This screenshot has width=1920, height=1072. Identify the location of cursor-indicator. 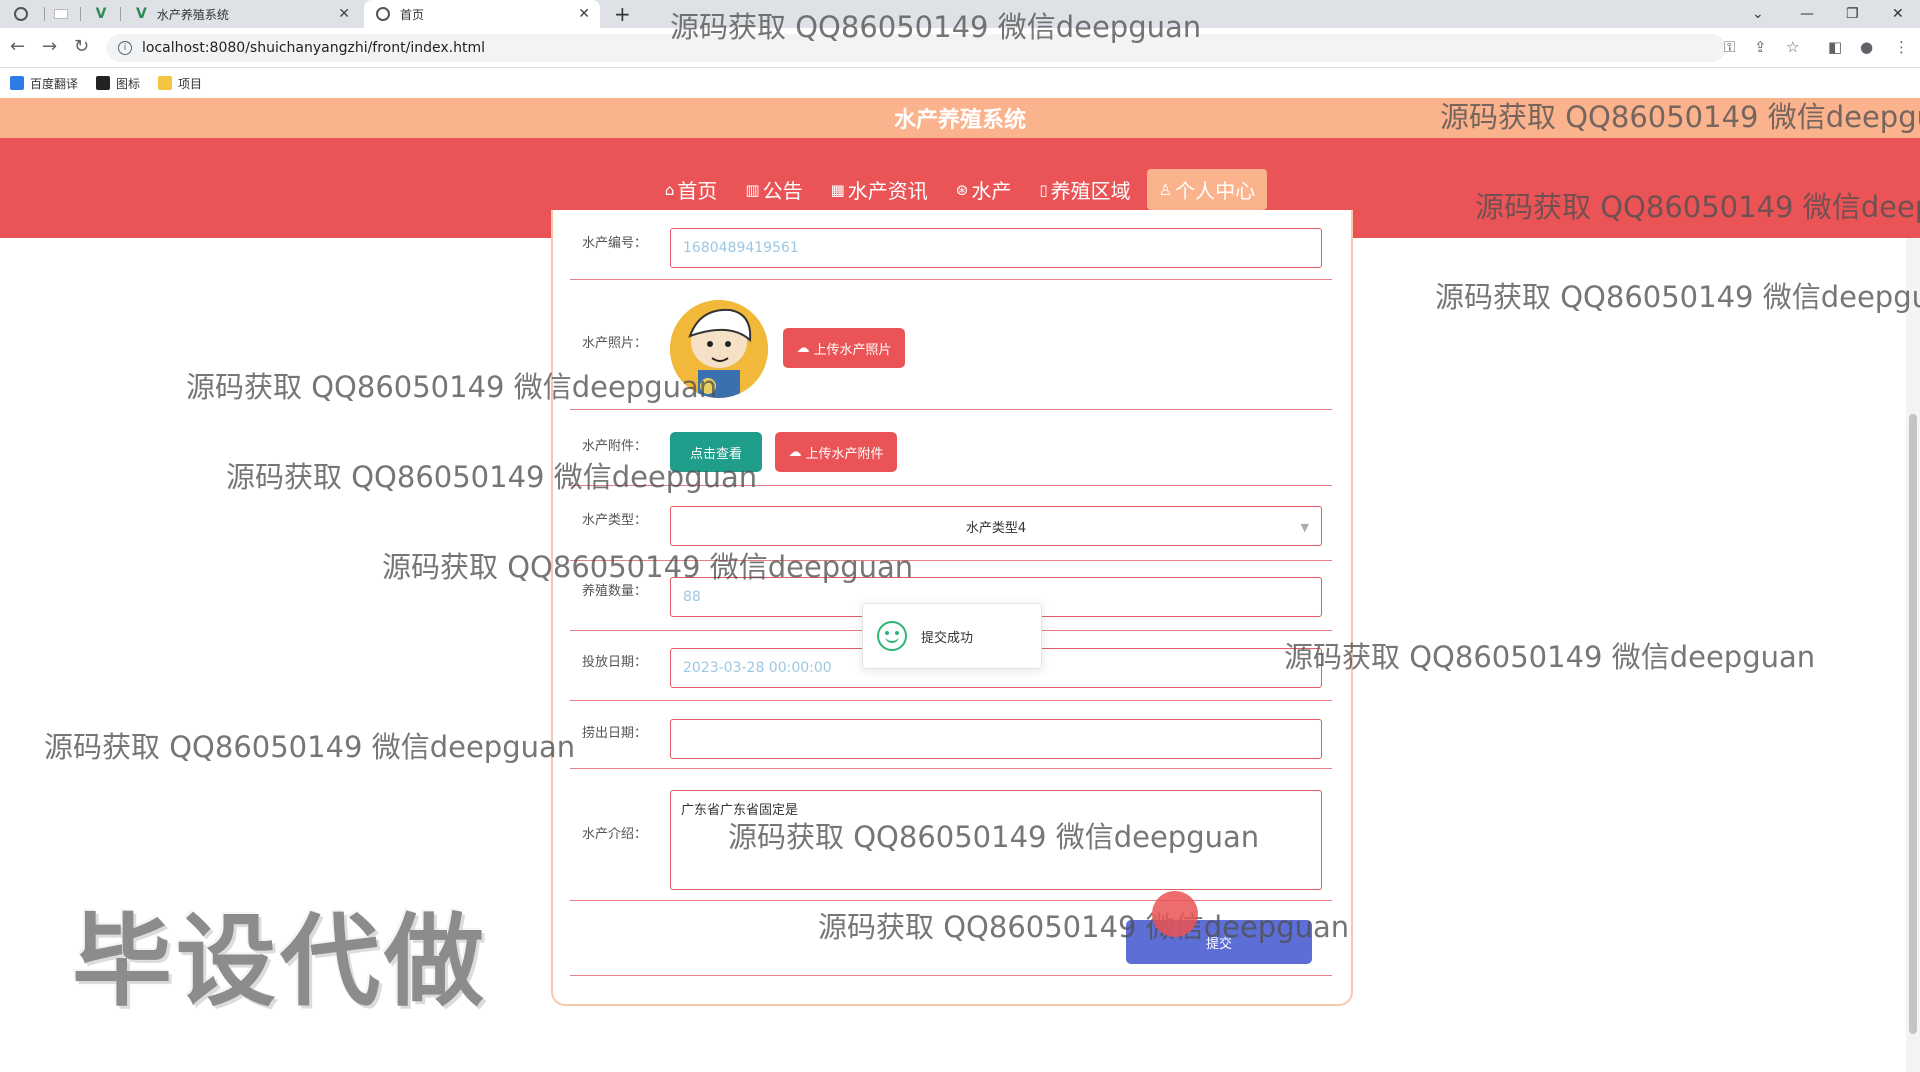
(1175, 914).